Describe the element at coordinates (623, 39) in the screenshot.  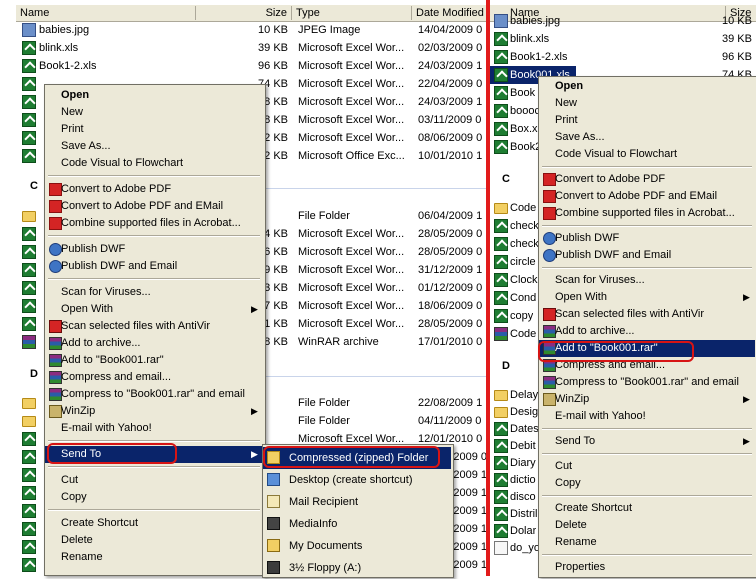
I see `file-row: blink.xls` at that location.